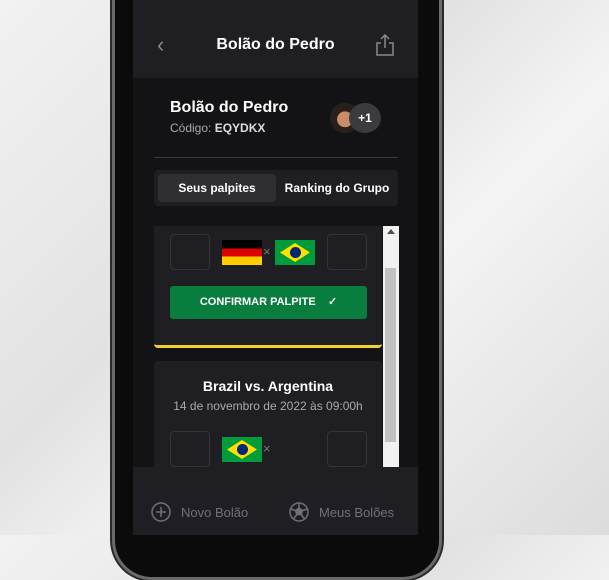  What do you see at coordinates (332, 302) in the screenshot?
I see `check-icon: ✓` at bounding box center [332, 302].